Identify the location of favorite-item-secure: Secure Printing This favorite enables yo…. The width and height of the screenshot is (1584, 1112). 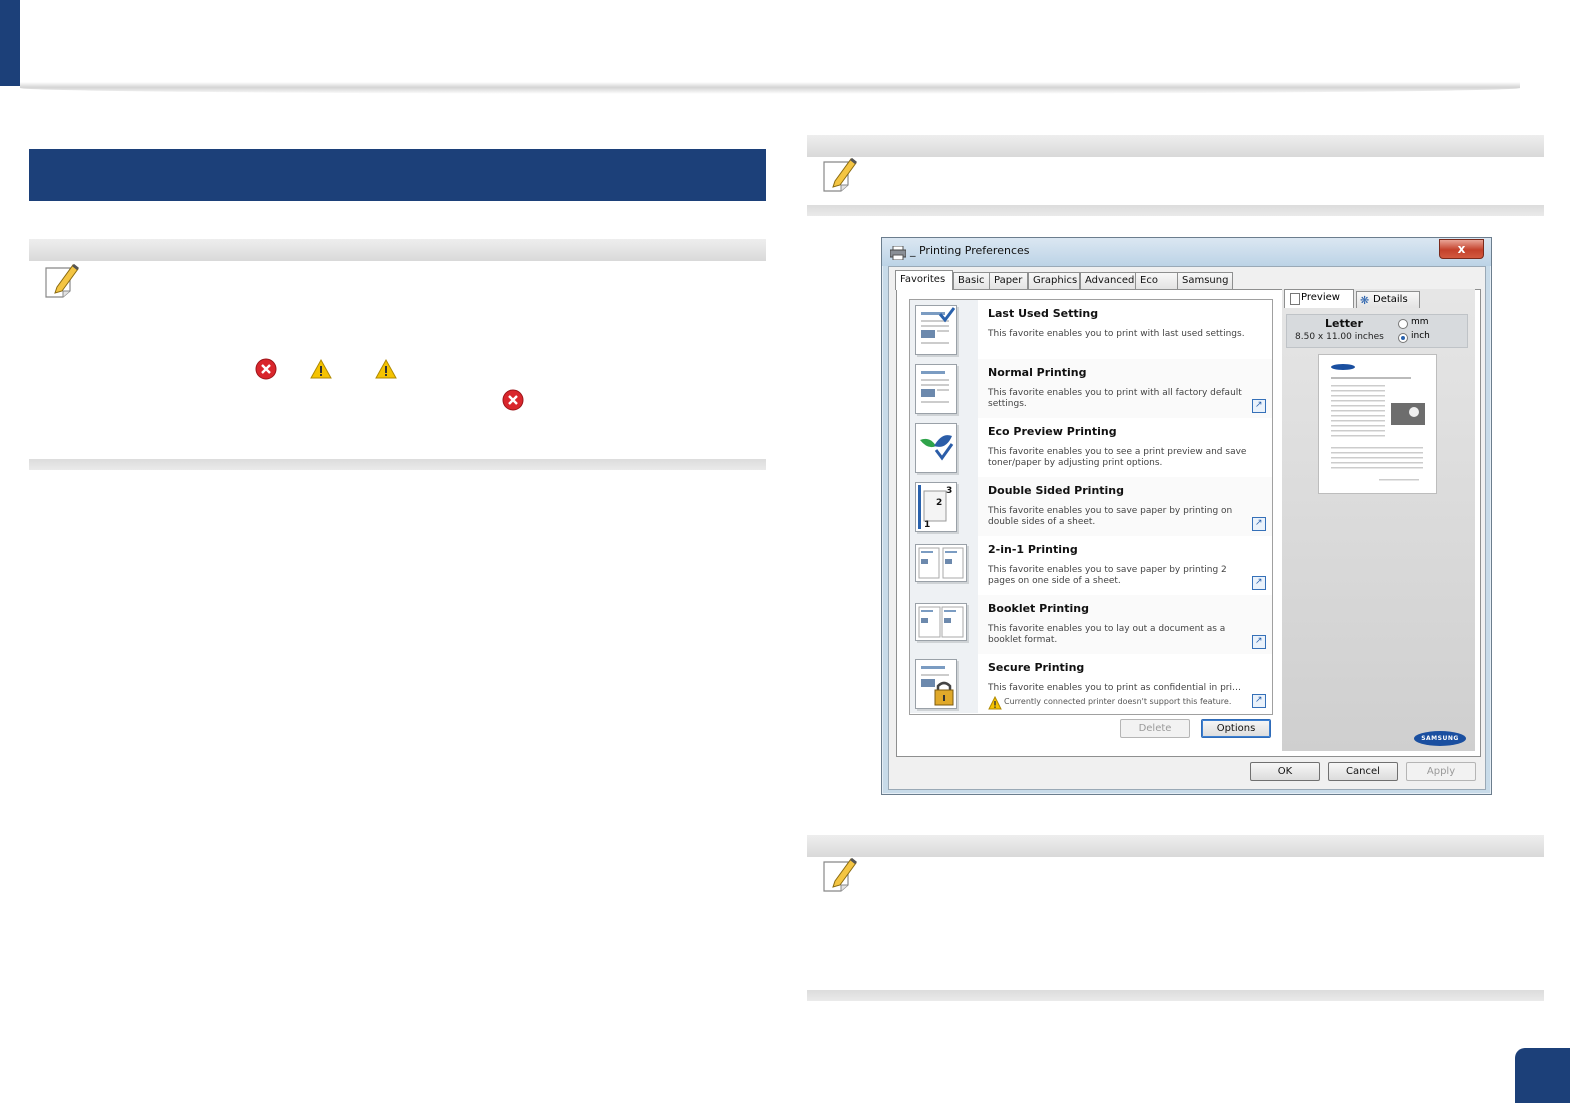
(1091, 683).